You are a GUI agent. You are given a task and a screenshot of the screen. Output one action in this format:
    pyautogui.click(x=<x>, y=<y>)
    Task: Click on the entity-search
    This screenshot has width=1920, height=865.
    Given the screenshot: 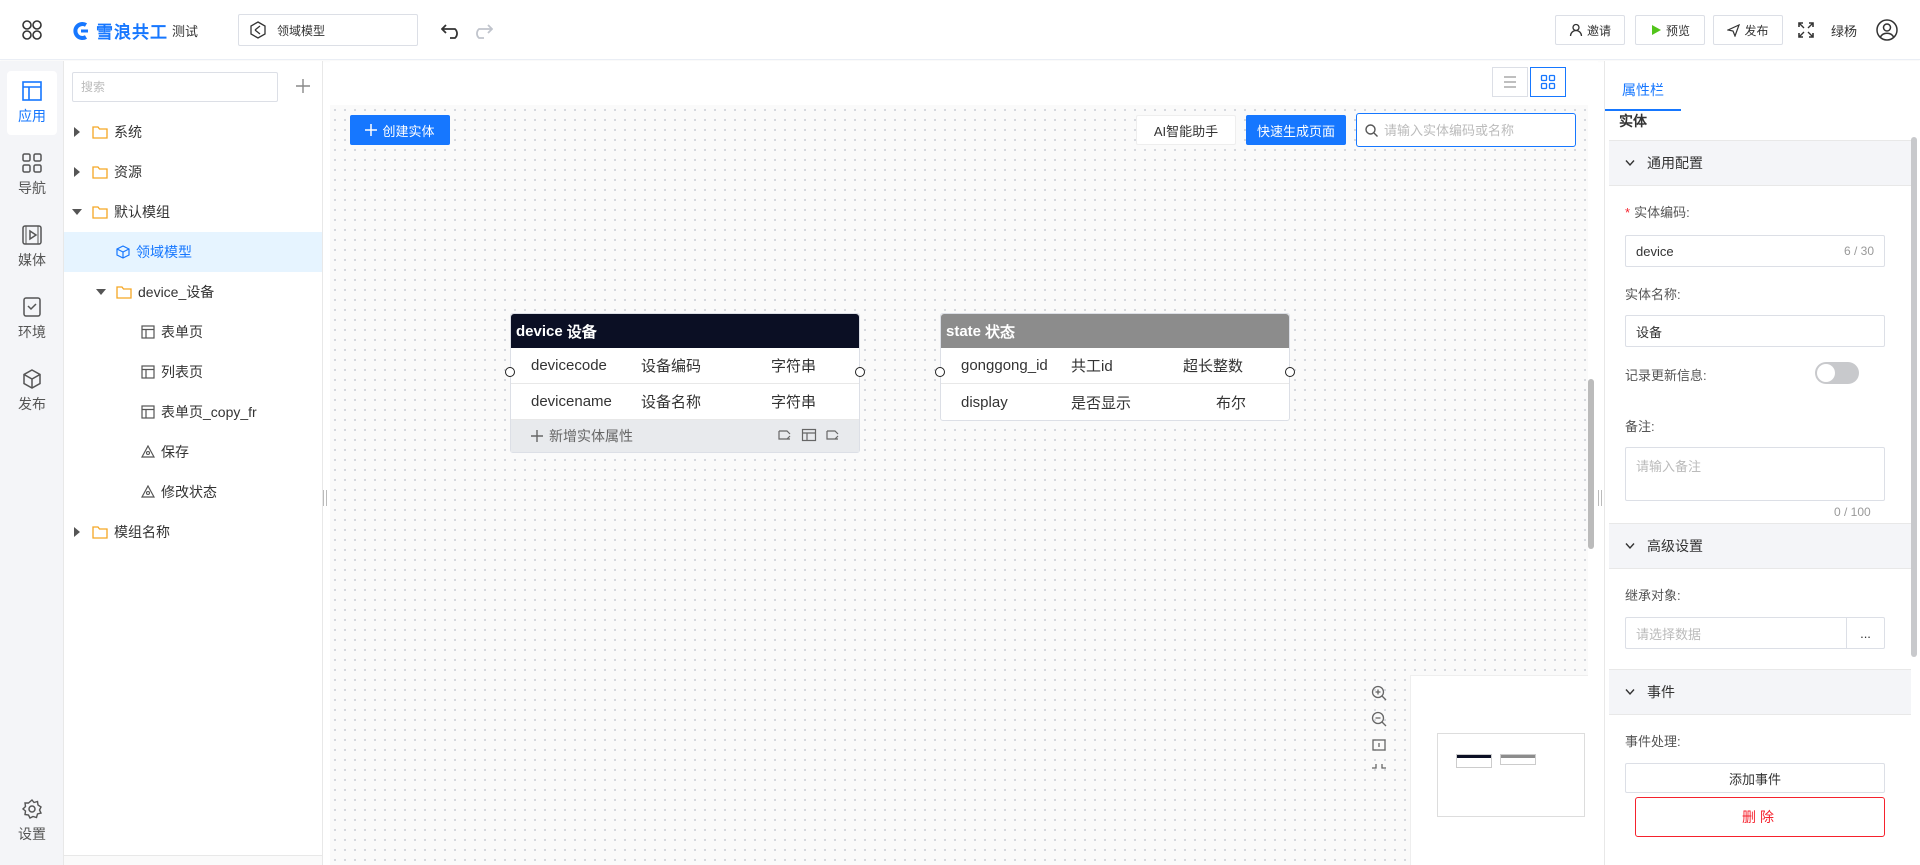 What is the action you would take?
    pyautogui.click(x=1466, y=130)
    